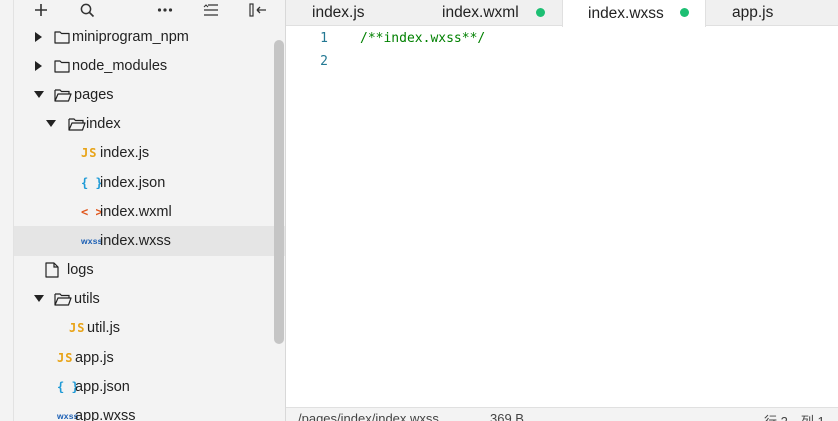 Image resolution: width=838 pixels, height=421 pixels. I want to click on tree-item: < > index.wxml, so click(149, 211).